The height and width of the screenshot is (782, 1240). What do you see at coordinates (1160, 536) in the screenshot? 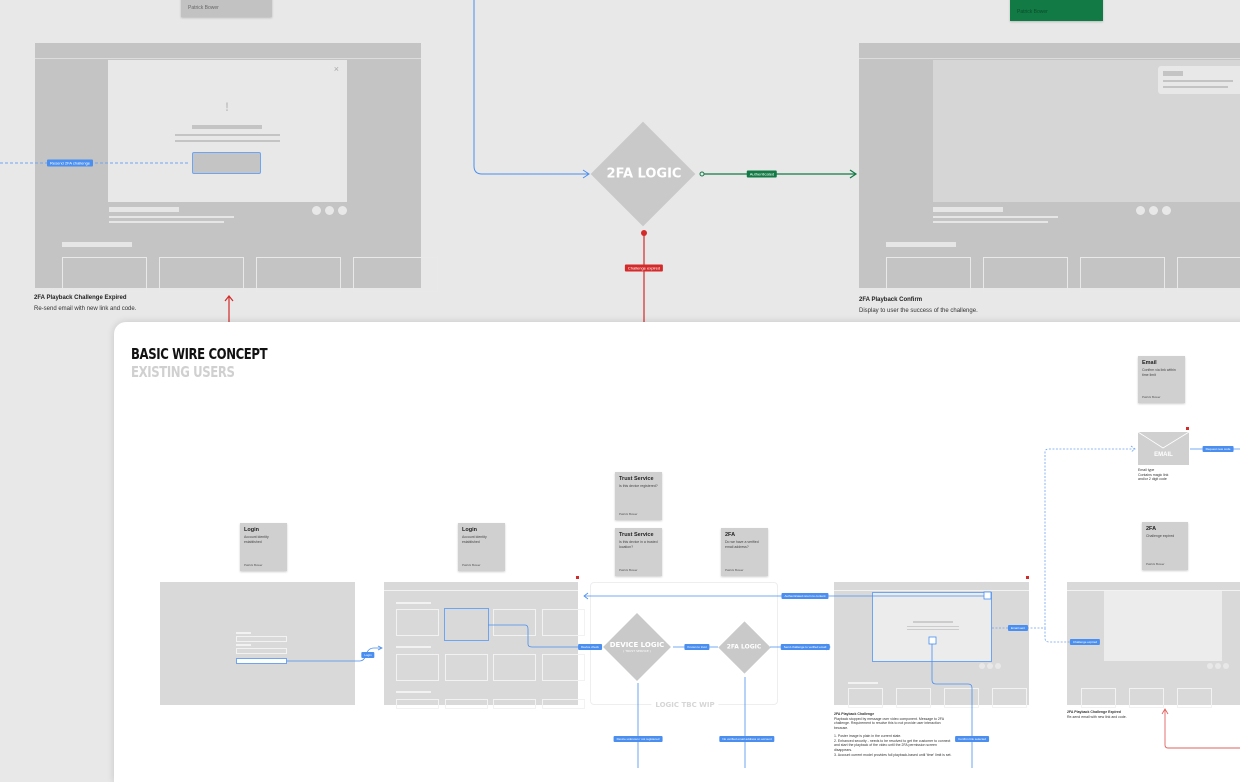
I see `sticky-body: Challenge expired` at bounding box center [1160, 536].